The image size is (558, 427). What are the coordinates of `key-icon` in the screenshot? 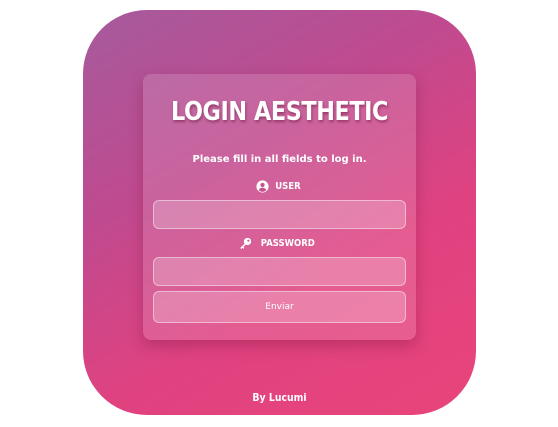 It's located at (245, 243).